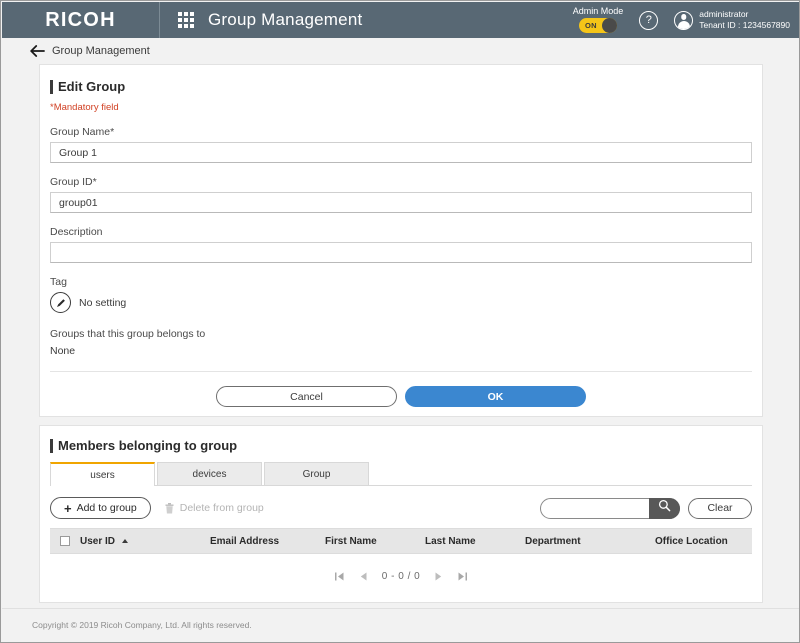  I want to click on sort-ascending-icon, so click(124, 540).